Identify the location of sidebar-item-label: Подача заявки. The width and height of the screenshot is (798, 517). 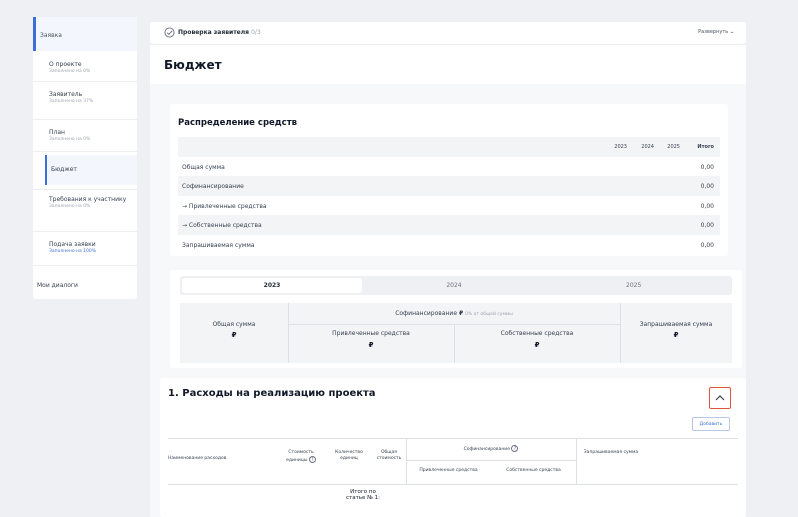
(72, 244).